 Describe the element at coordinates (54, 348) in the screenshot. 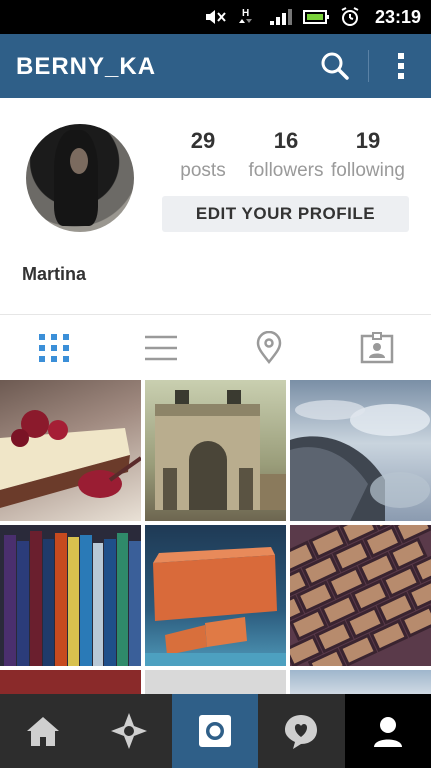

I see `grid-icon` at that location.